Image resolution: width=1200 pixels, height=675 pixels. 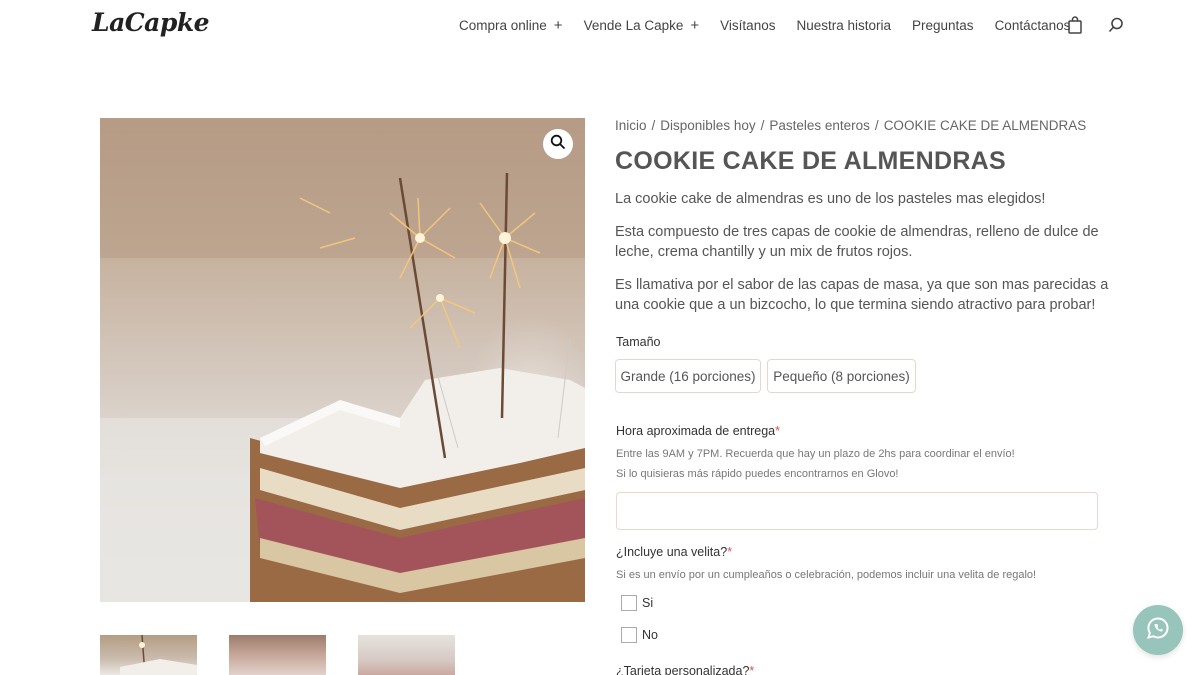 What do you see at coordinates (151, 22) in the screenshot?
I see `site-logo: LaCapke` at bounding box center [151, 22].